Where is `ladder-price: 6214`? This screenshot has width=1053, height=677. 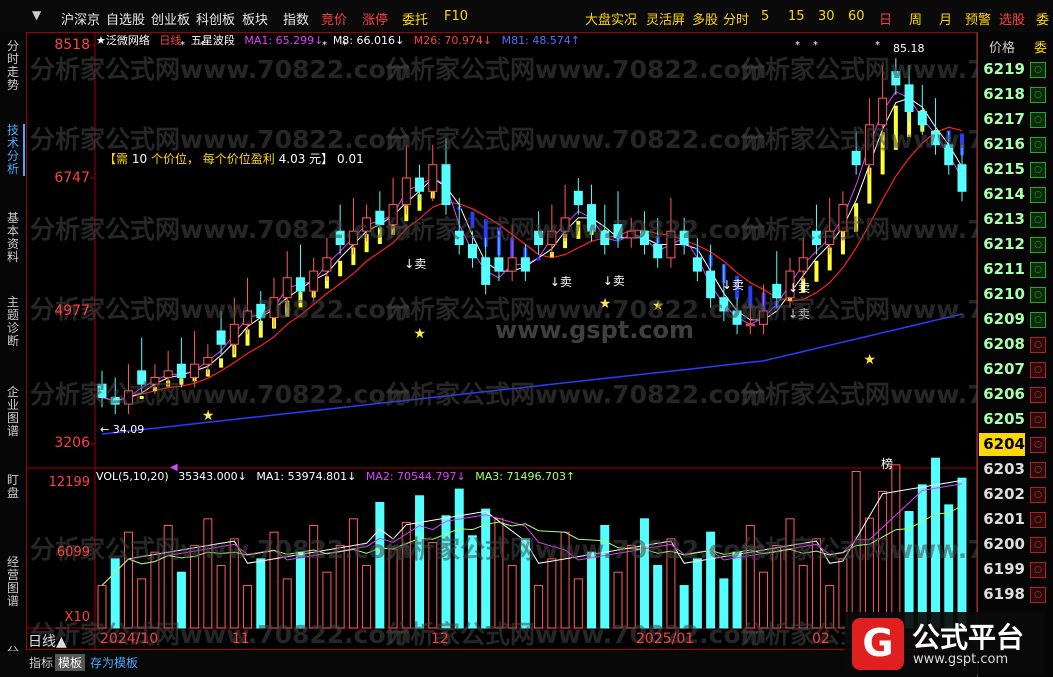
ladder-price: 6214 is located at coordinates (1002, 194).